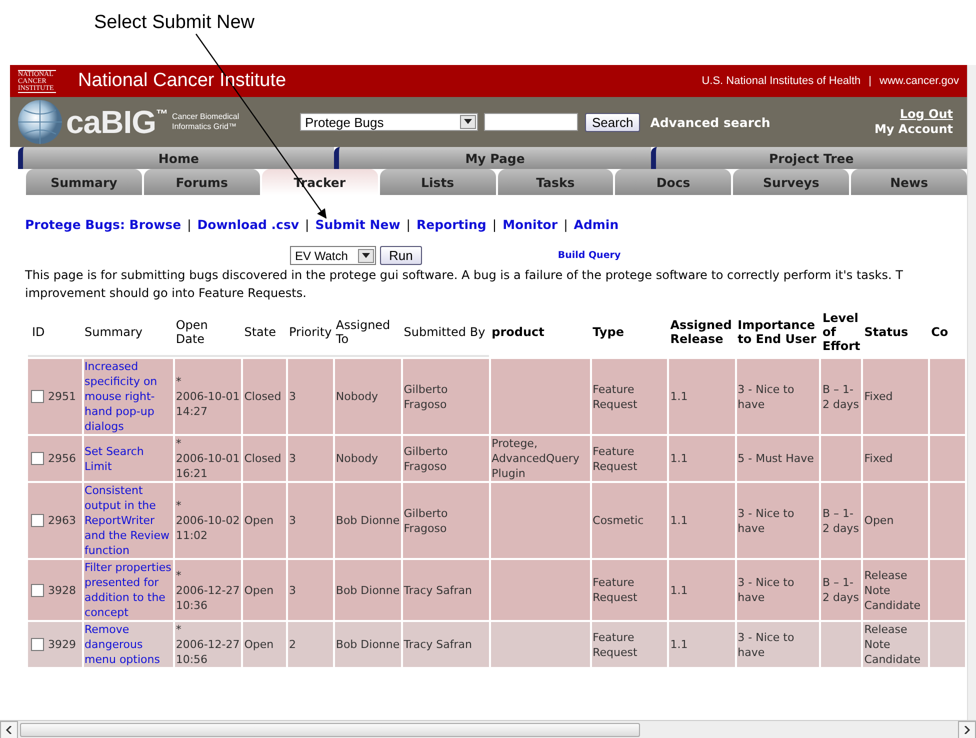 The image size is (976, 738). I want to click on column-header: Assigned Release, so click(701, 332).